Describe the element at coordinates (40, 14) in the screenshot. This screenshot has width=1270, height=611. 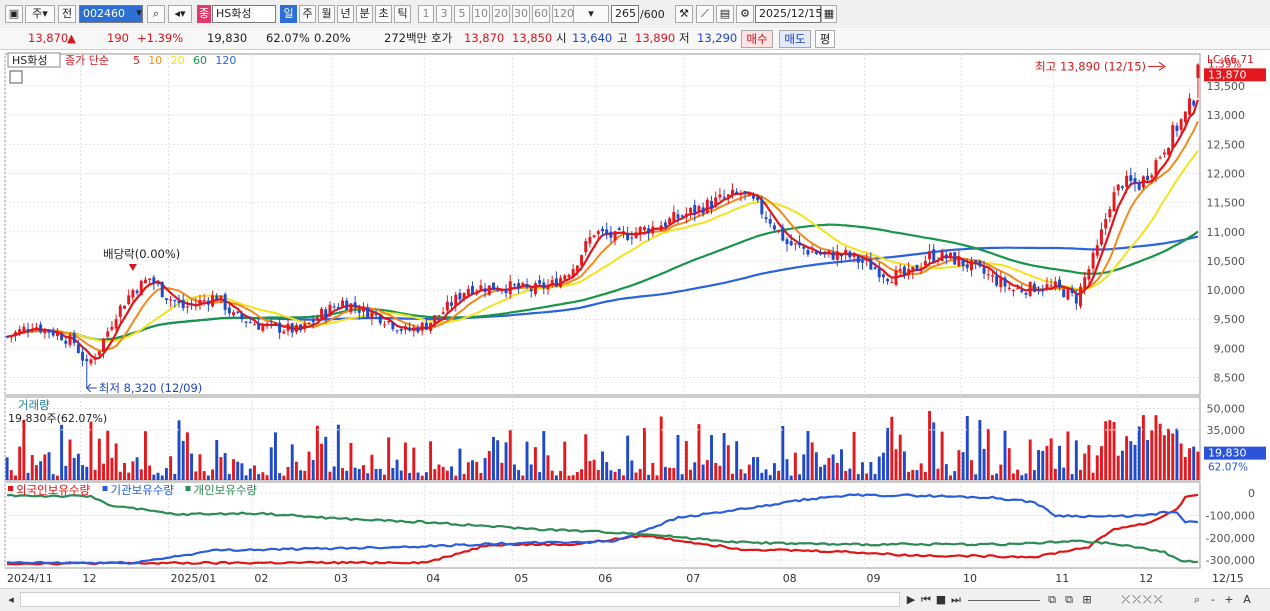
I see `type-dropdown: 주▾` at that location.